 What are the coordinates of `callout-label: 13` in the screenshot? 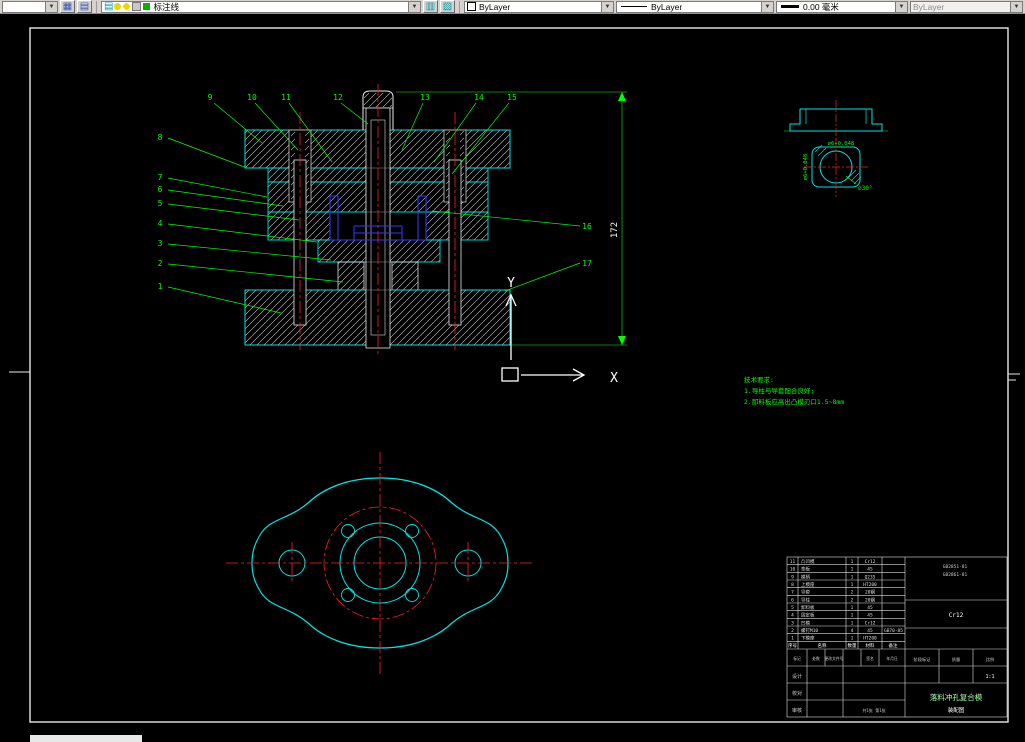 It's located at (425, 97).